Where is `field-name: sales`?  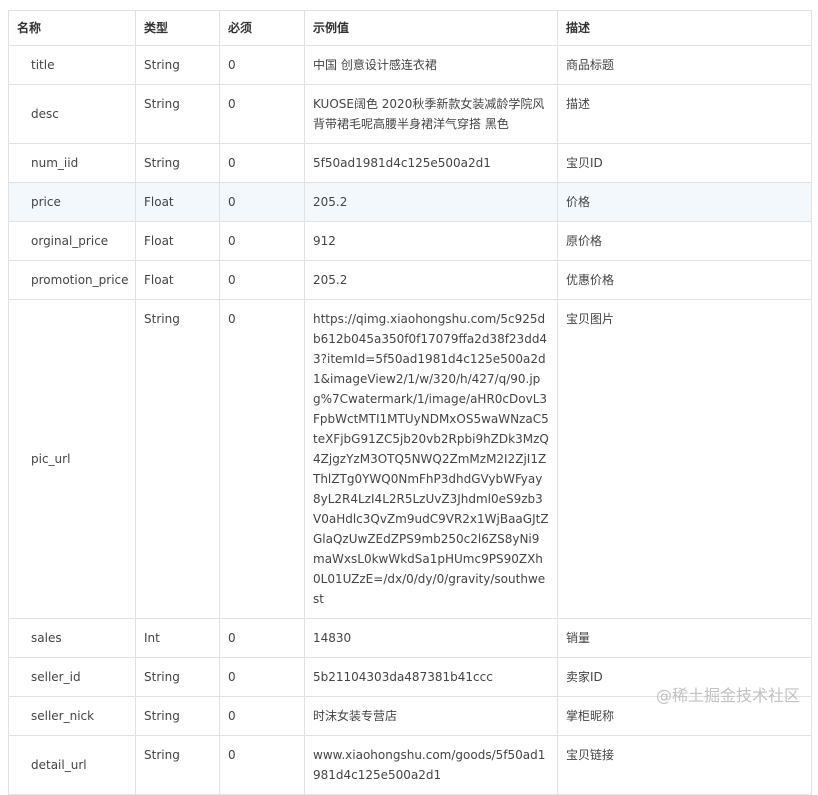 field-name: sales is located at coordinates (72, 638).